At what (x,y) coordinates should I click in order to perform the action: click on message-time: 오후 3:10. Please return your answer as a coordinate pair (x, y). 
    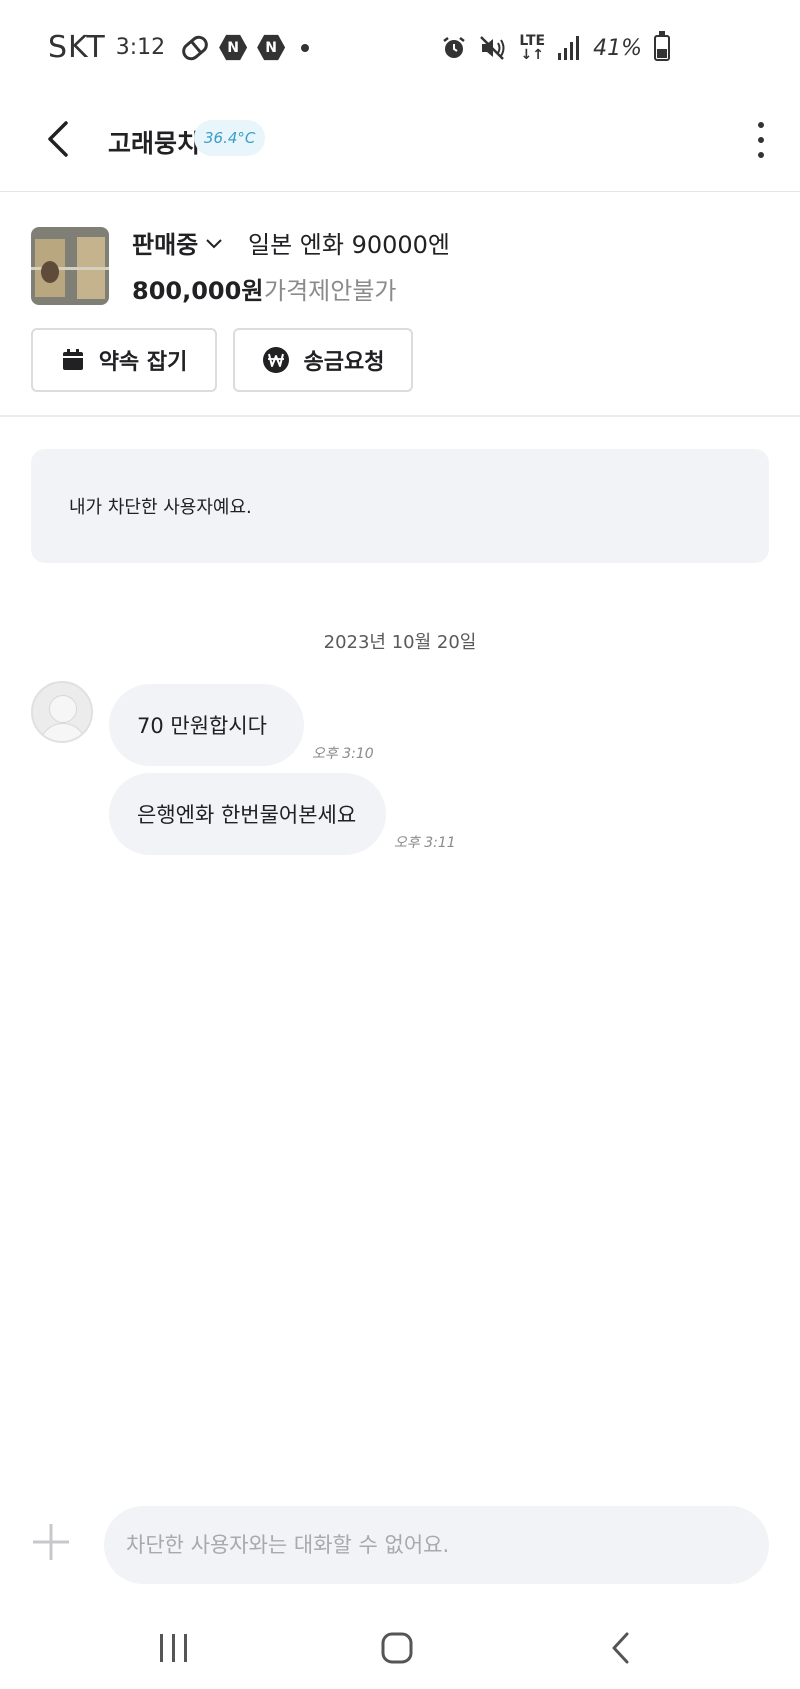
    Looking at the image, I should click on (343, 754).